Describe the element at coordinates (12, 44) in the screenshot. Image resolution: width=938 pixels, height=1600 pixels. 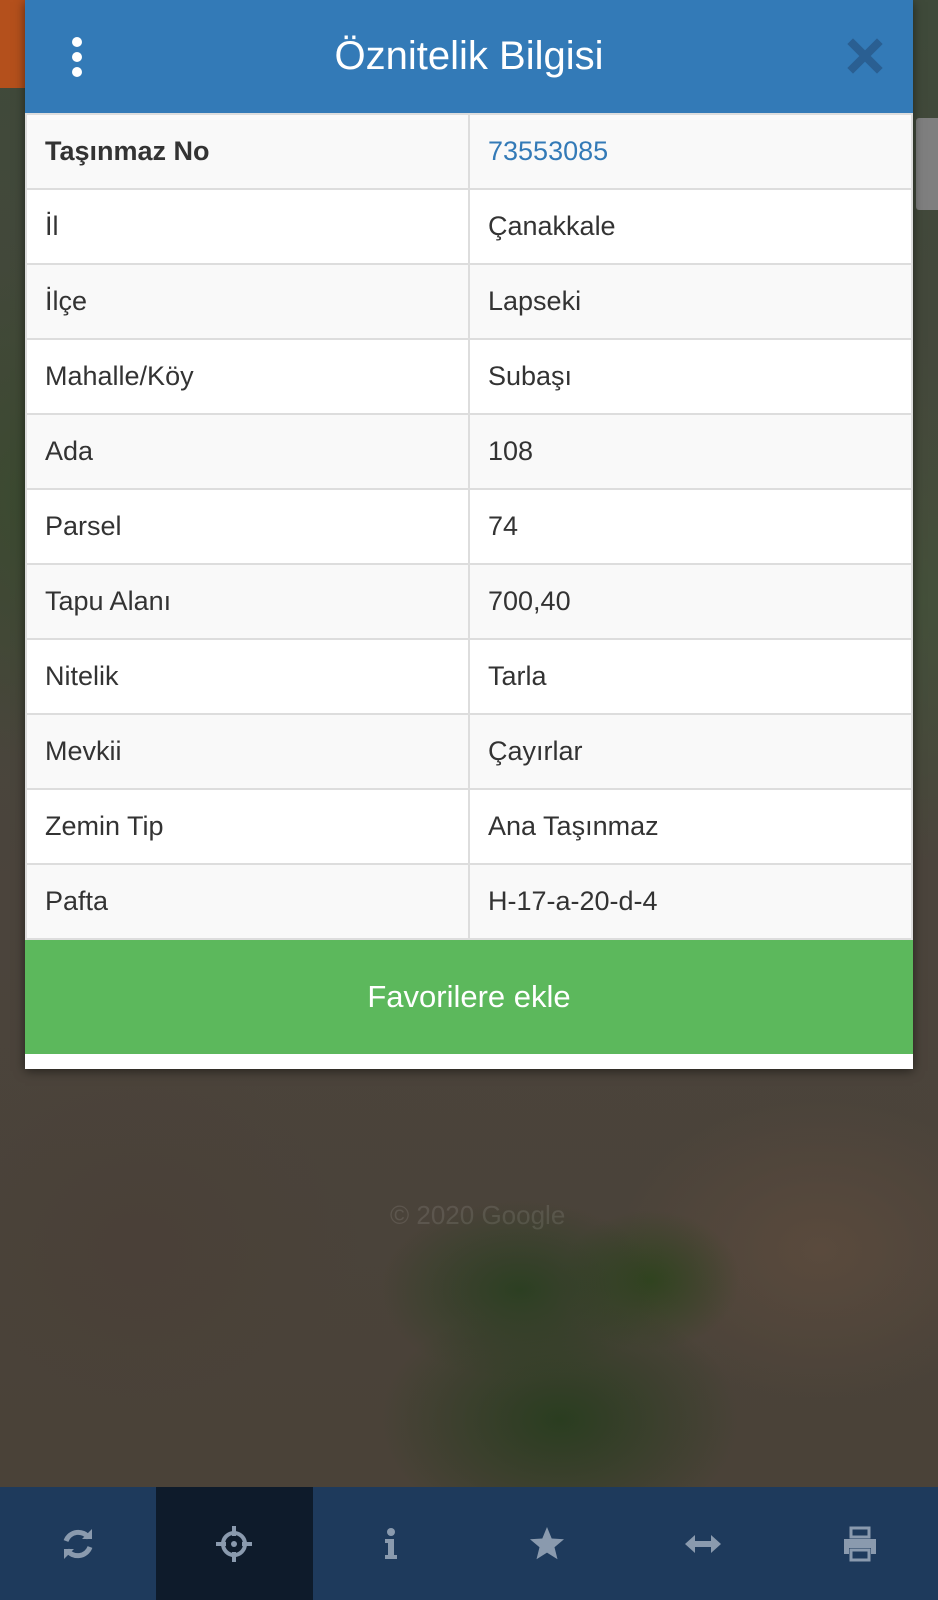
I see `map-corner-marker` at that location.